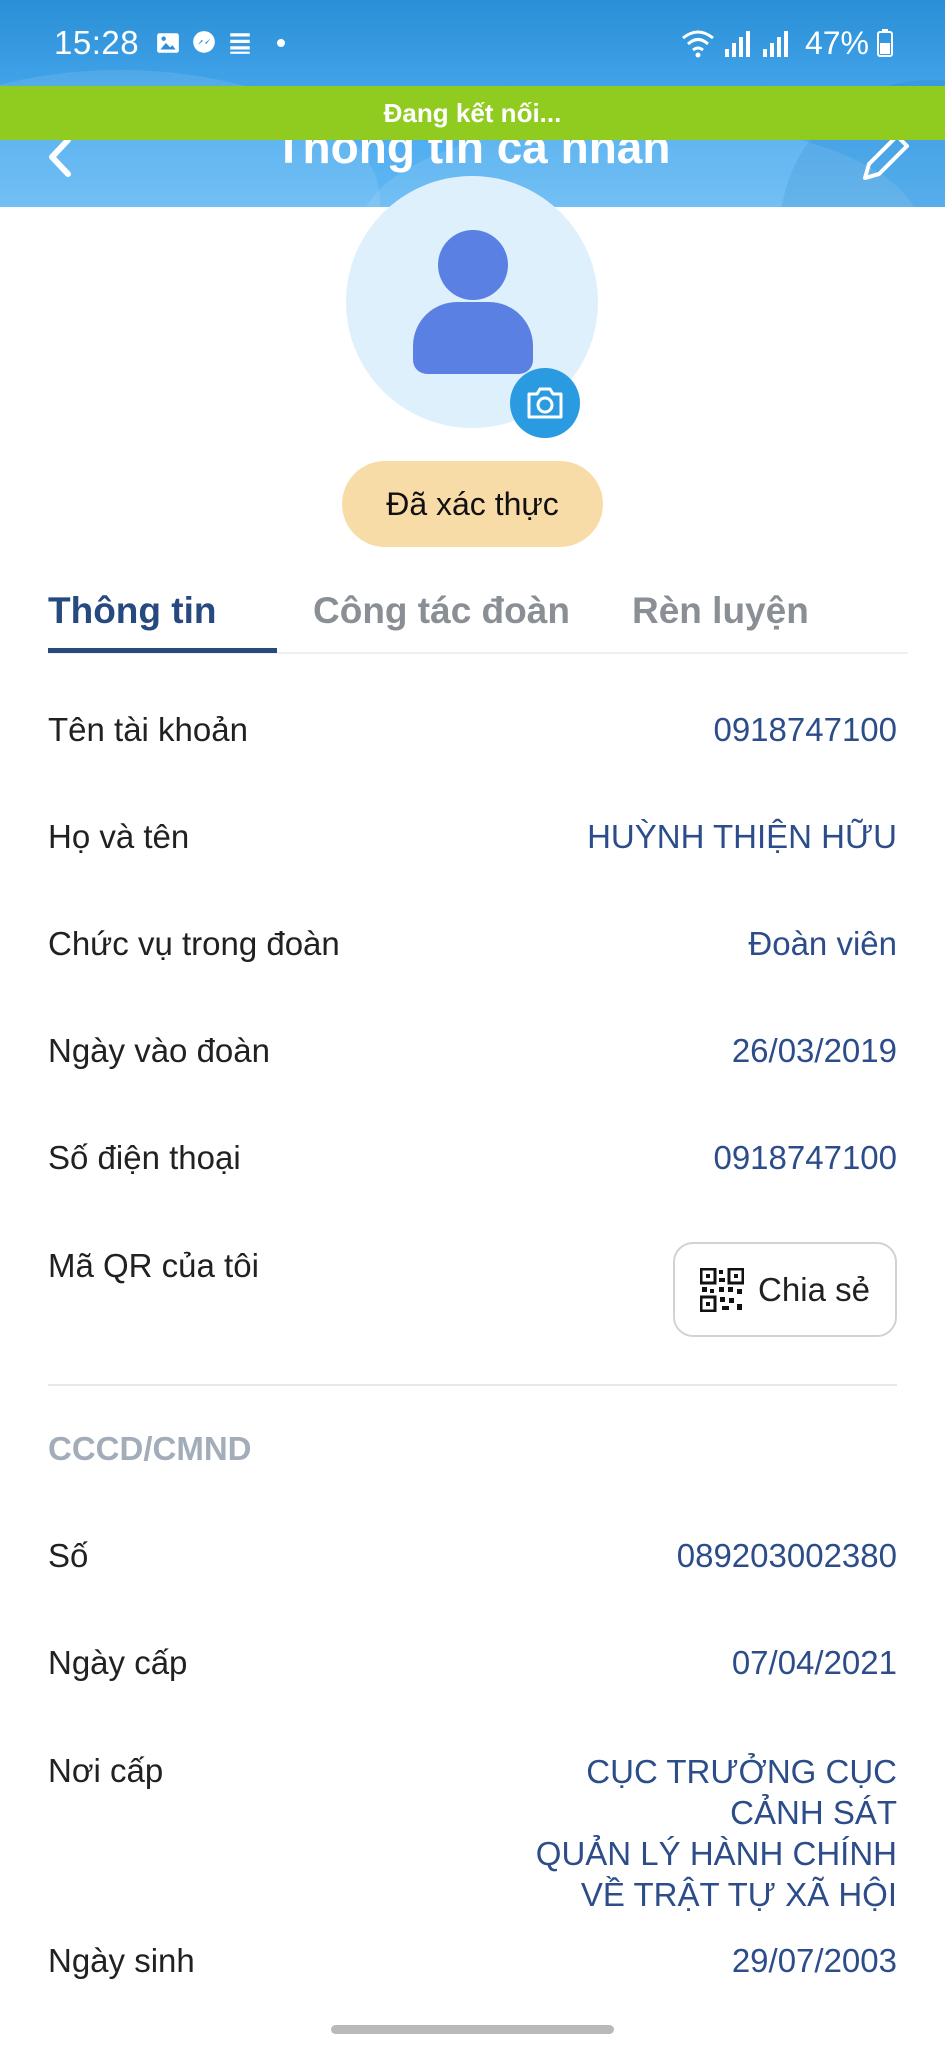 This screenshot has height=2048, width=945. Describe the element at coordinates (153, 1265) in the screenshot. I see `row-label: Mã QR của tôi` at that location.